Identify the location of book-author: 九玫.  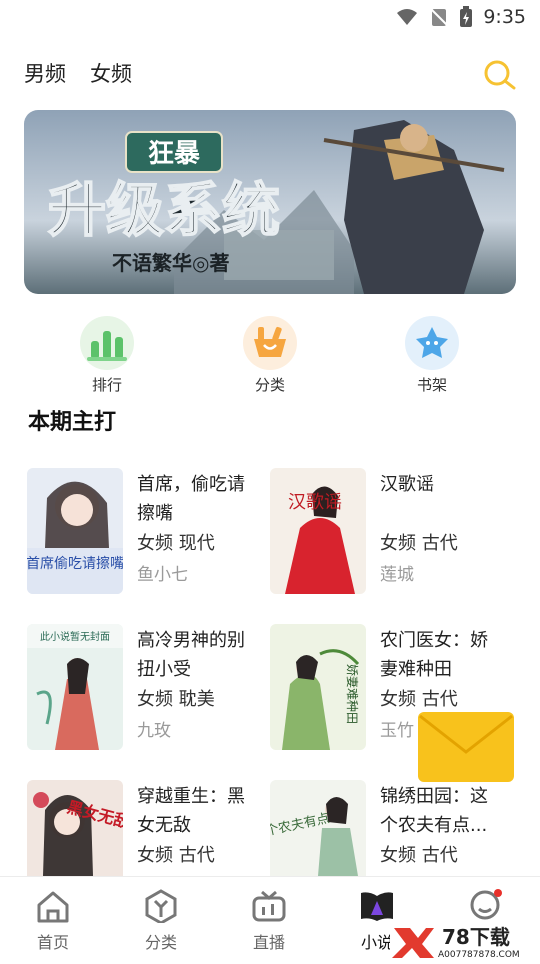
(154, 731).